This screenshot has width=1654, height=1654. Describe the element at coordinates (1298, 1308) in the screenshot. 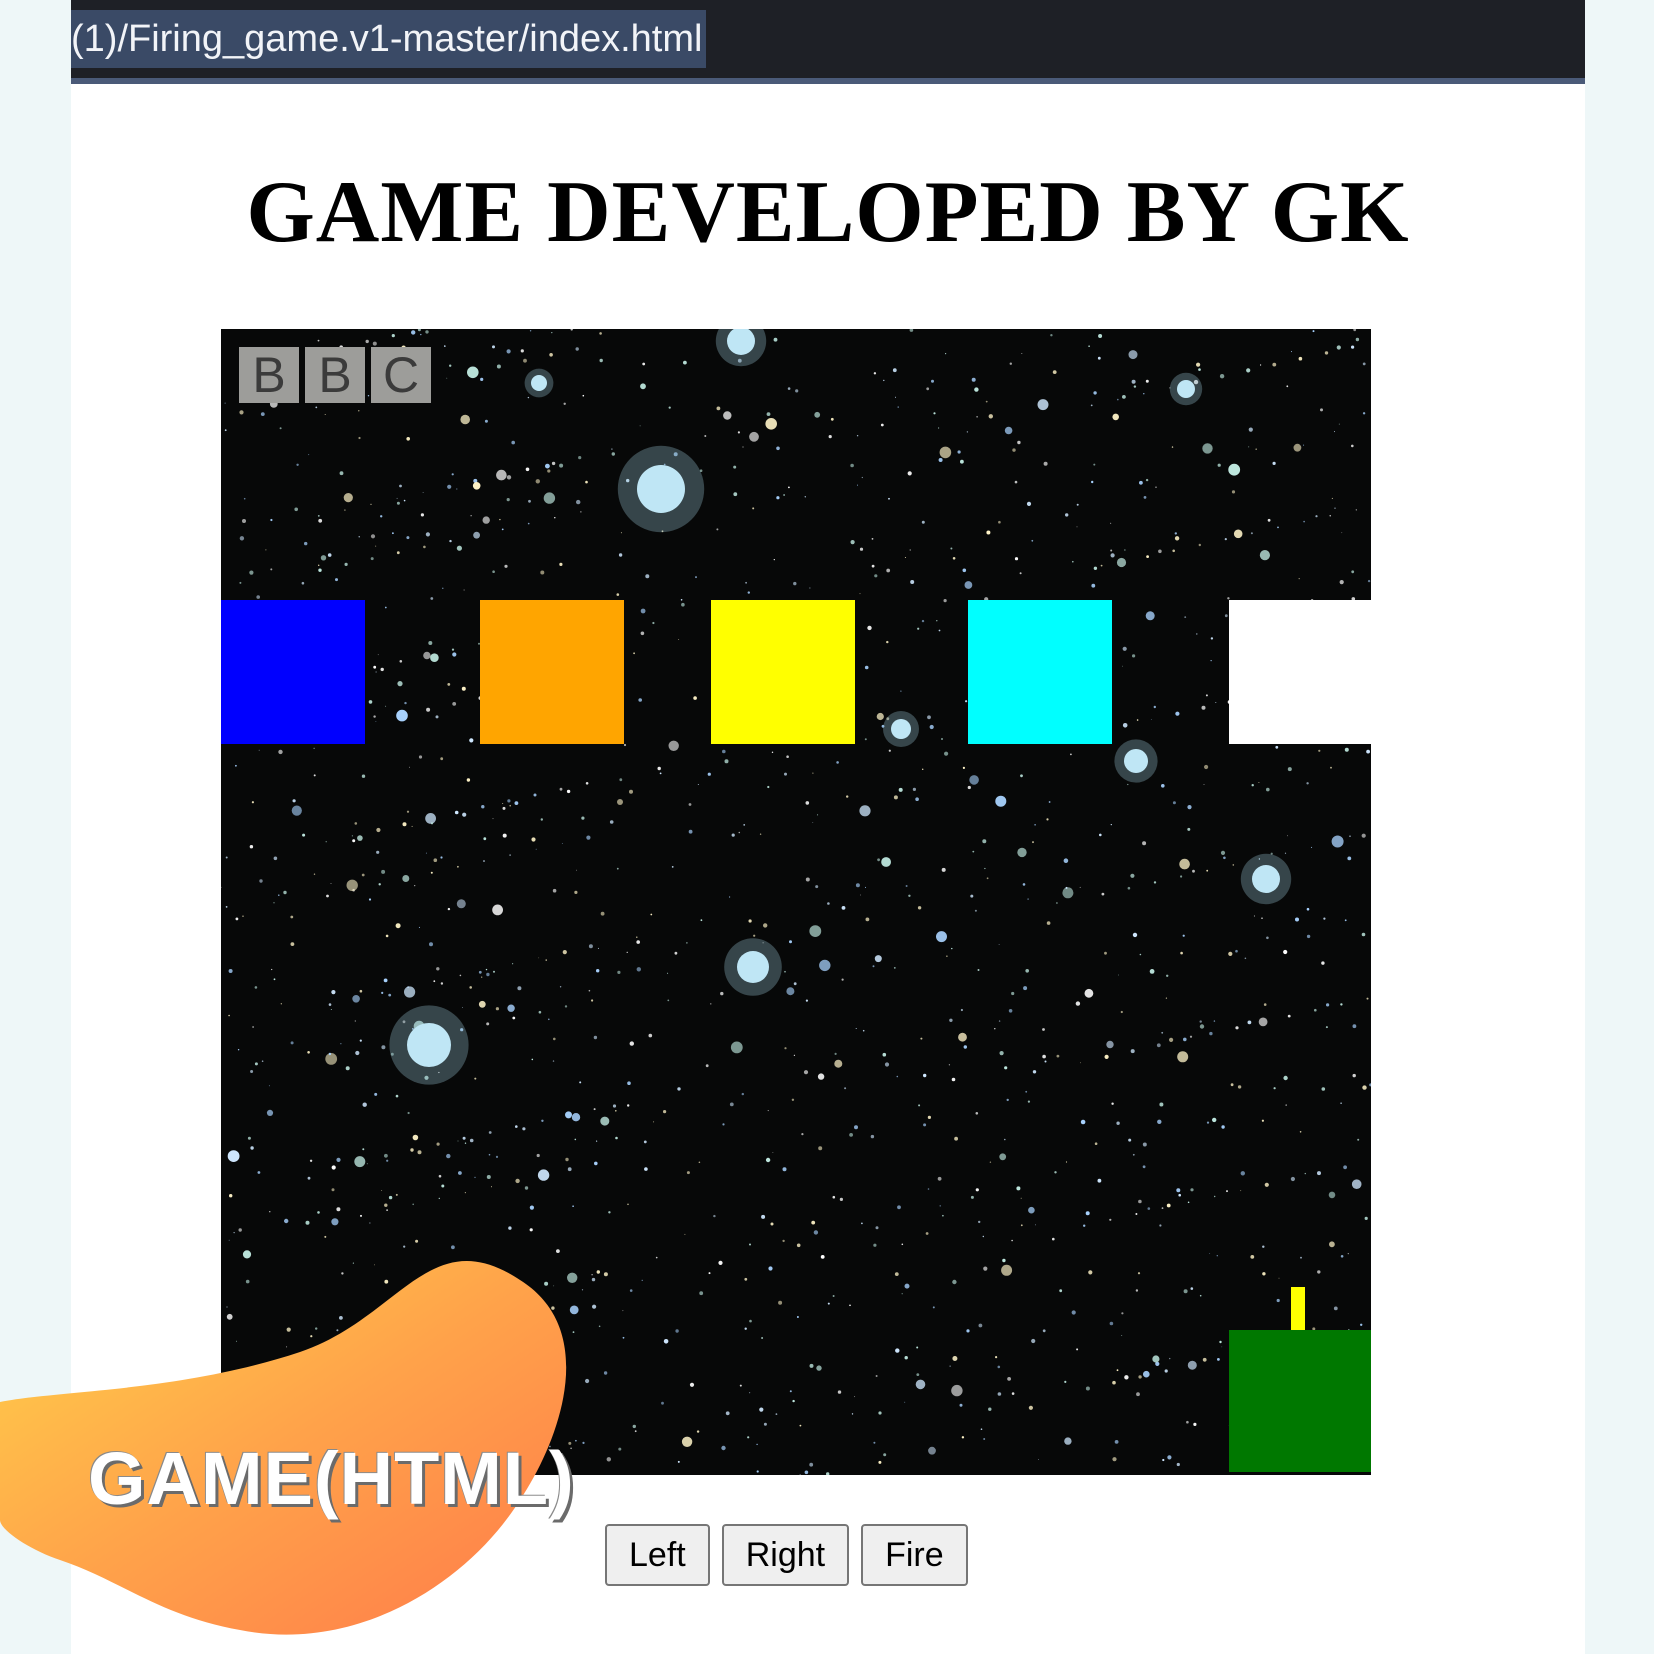

I see `bullet` at that location.